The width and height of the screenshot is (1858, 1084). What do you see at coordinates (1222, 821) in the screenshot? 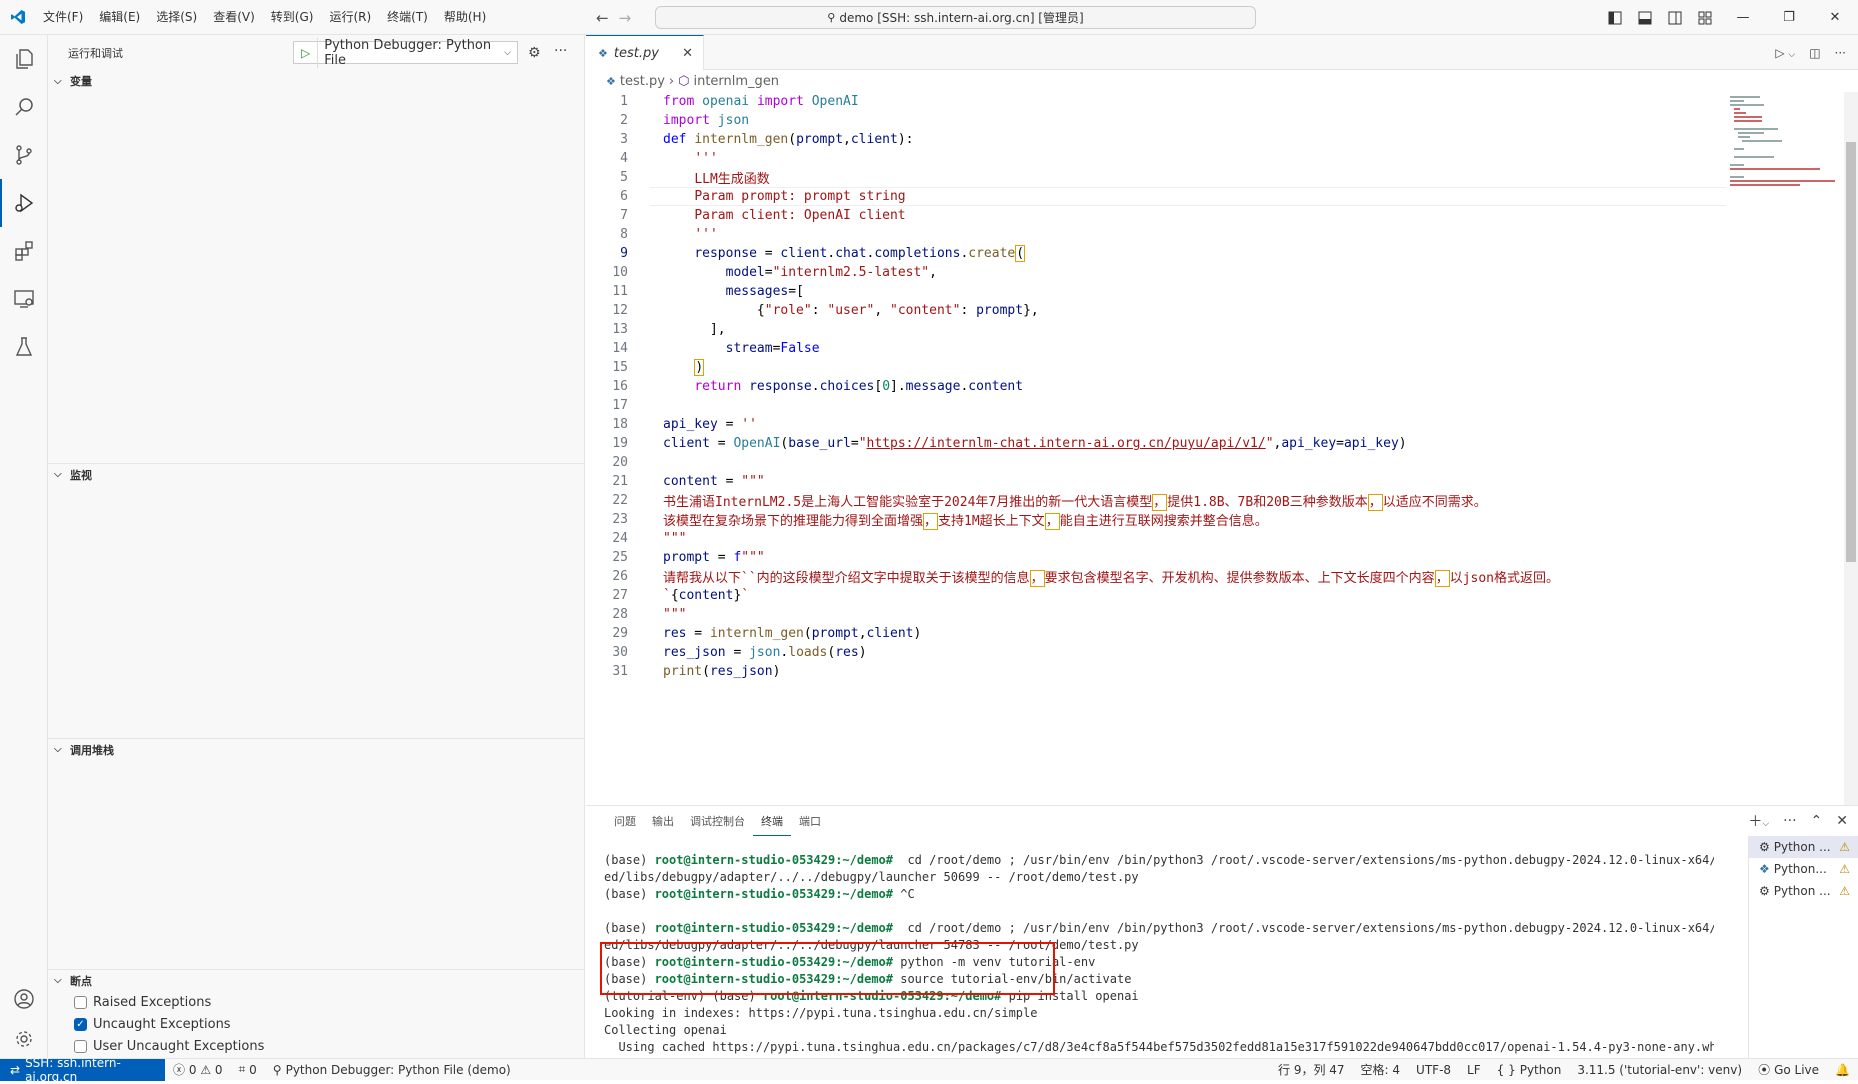
I see `panel-tabs: 问题 输出 调试控制台 终端 端口` at bounding box center [1222, 821].